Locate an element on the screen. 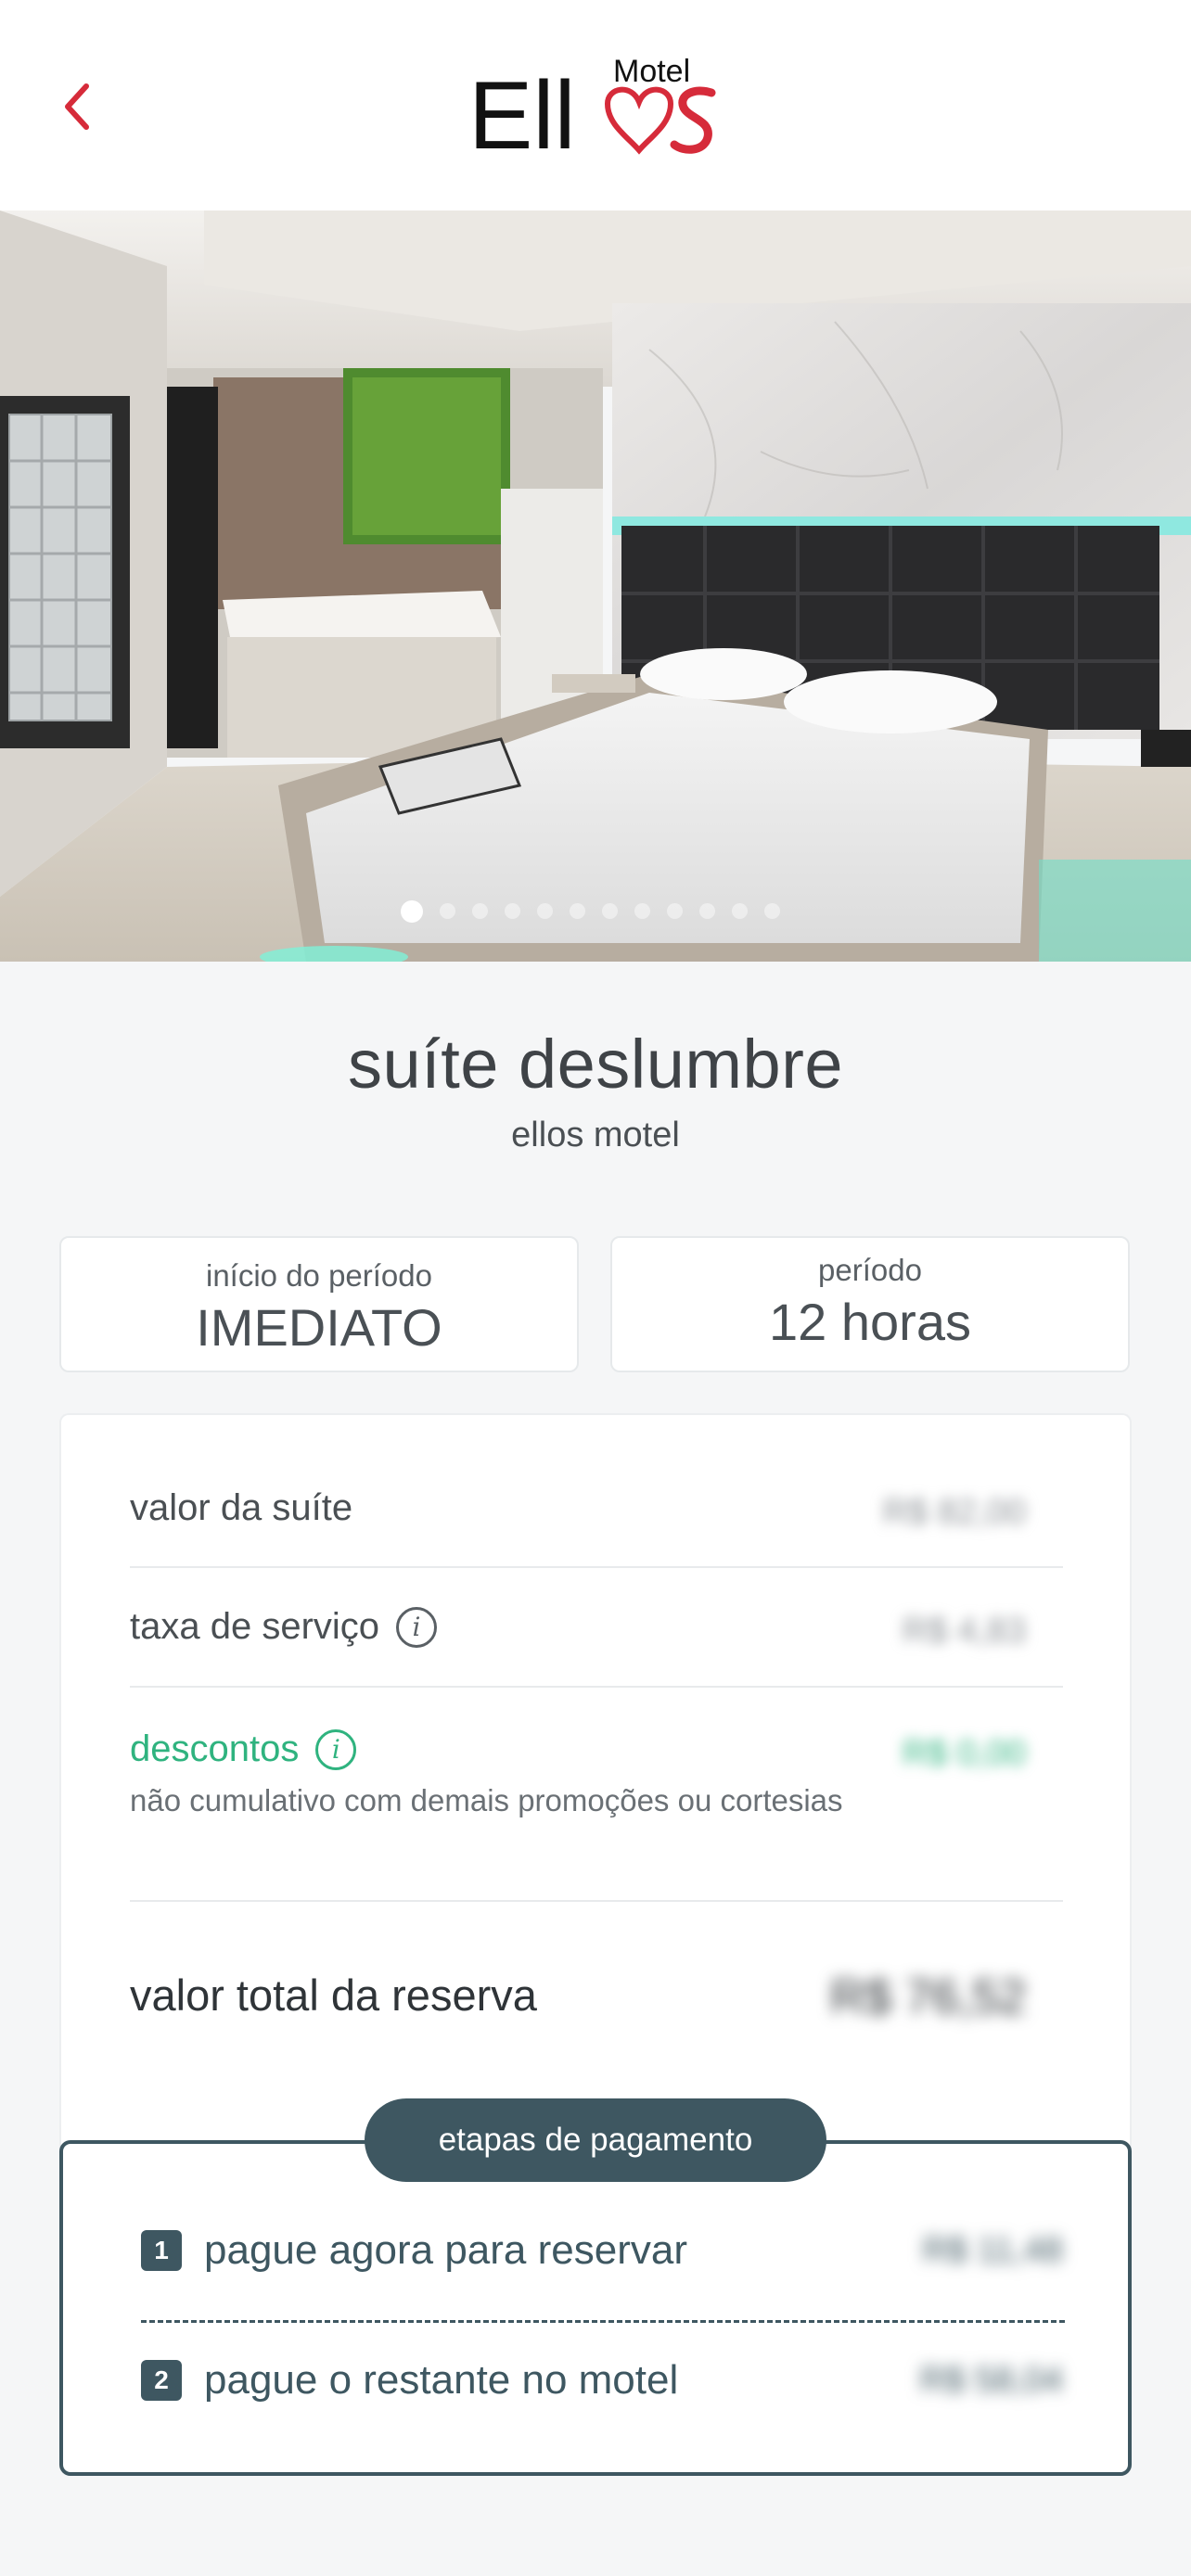 Image resolution: width=1191 pixels, height=2576 pixels. period-duration-card: período 12 horas is located at coordinates (870, 1304).